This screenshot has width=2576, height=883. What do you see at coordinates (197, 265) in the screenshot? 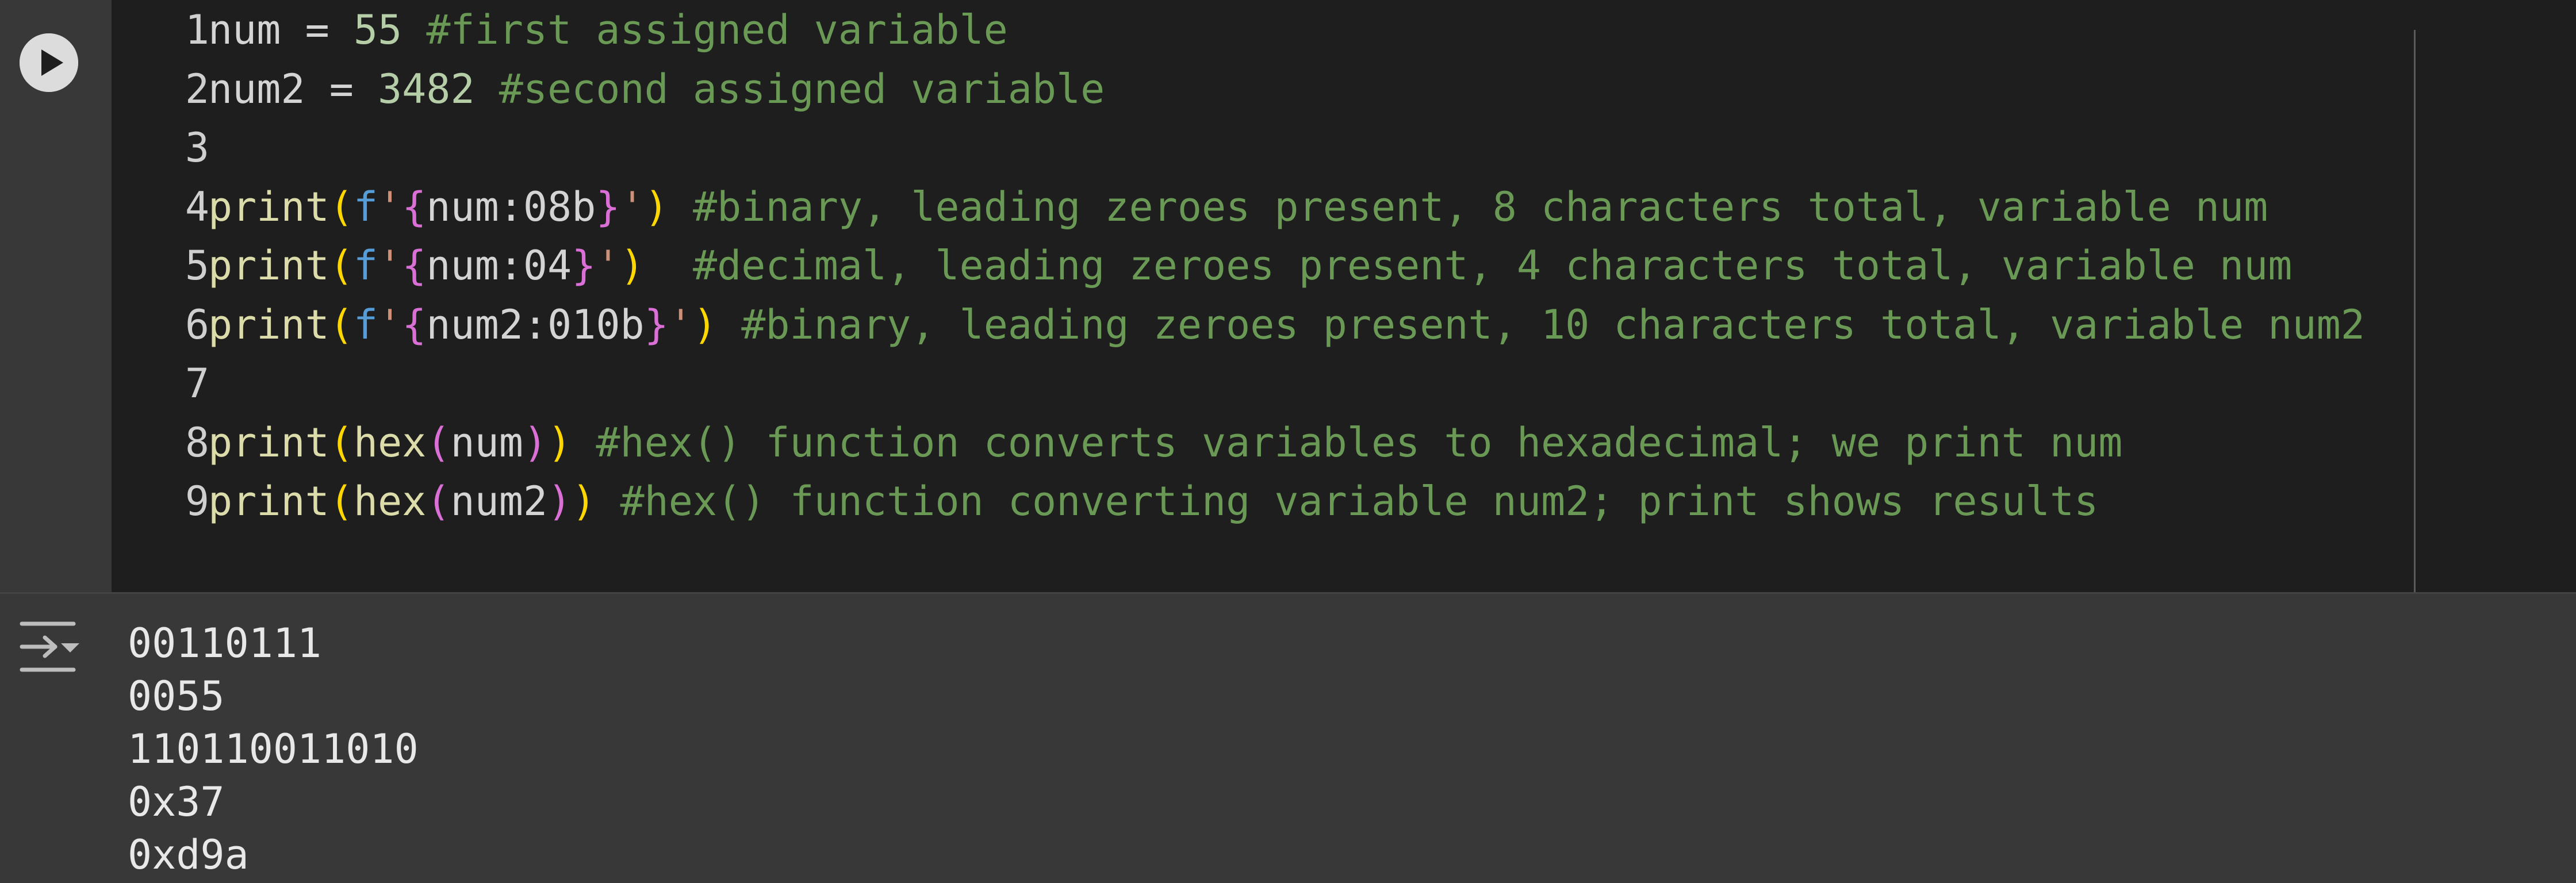
I see `line-number: 5` at bounding box center [197, 265].